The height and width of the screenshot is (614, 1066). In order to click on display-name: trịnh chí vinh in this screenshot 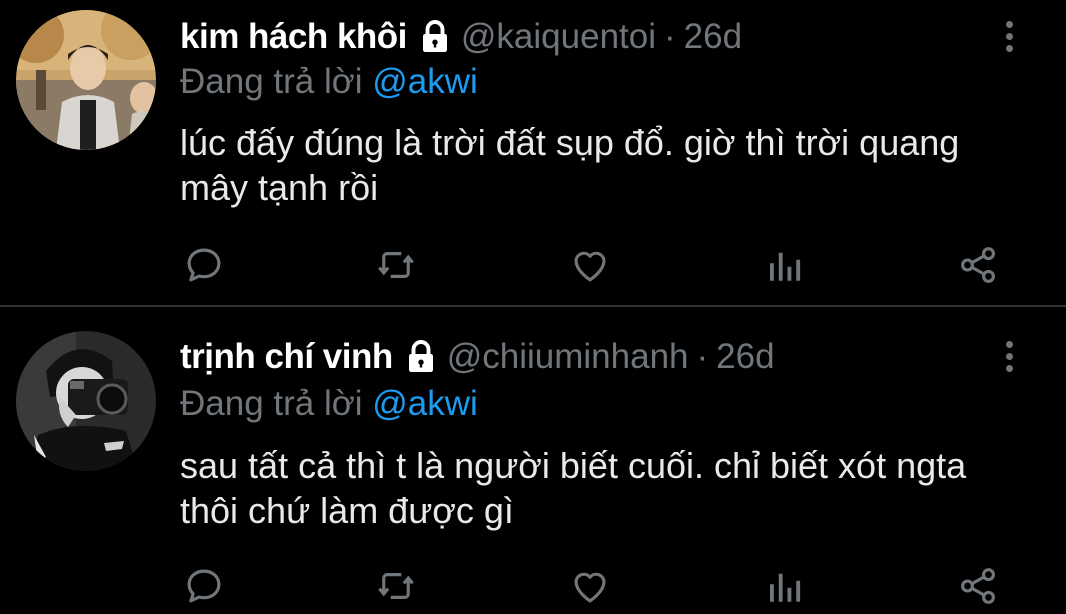, I will do `click(286, 357)`.